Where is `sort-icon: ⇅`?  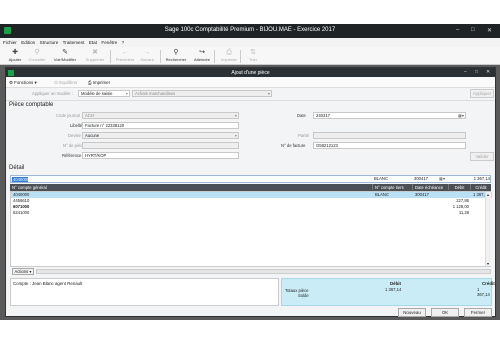
sort-icon: ⇅ is located at coordinates (253, 52).